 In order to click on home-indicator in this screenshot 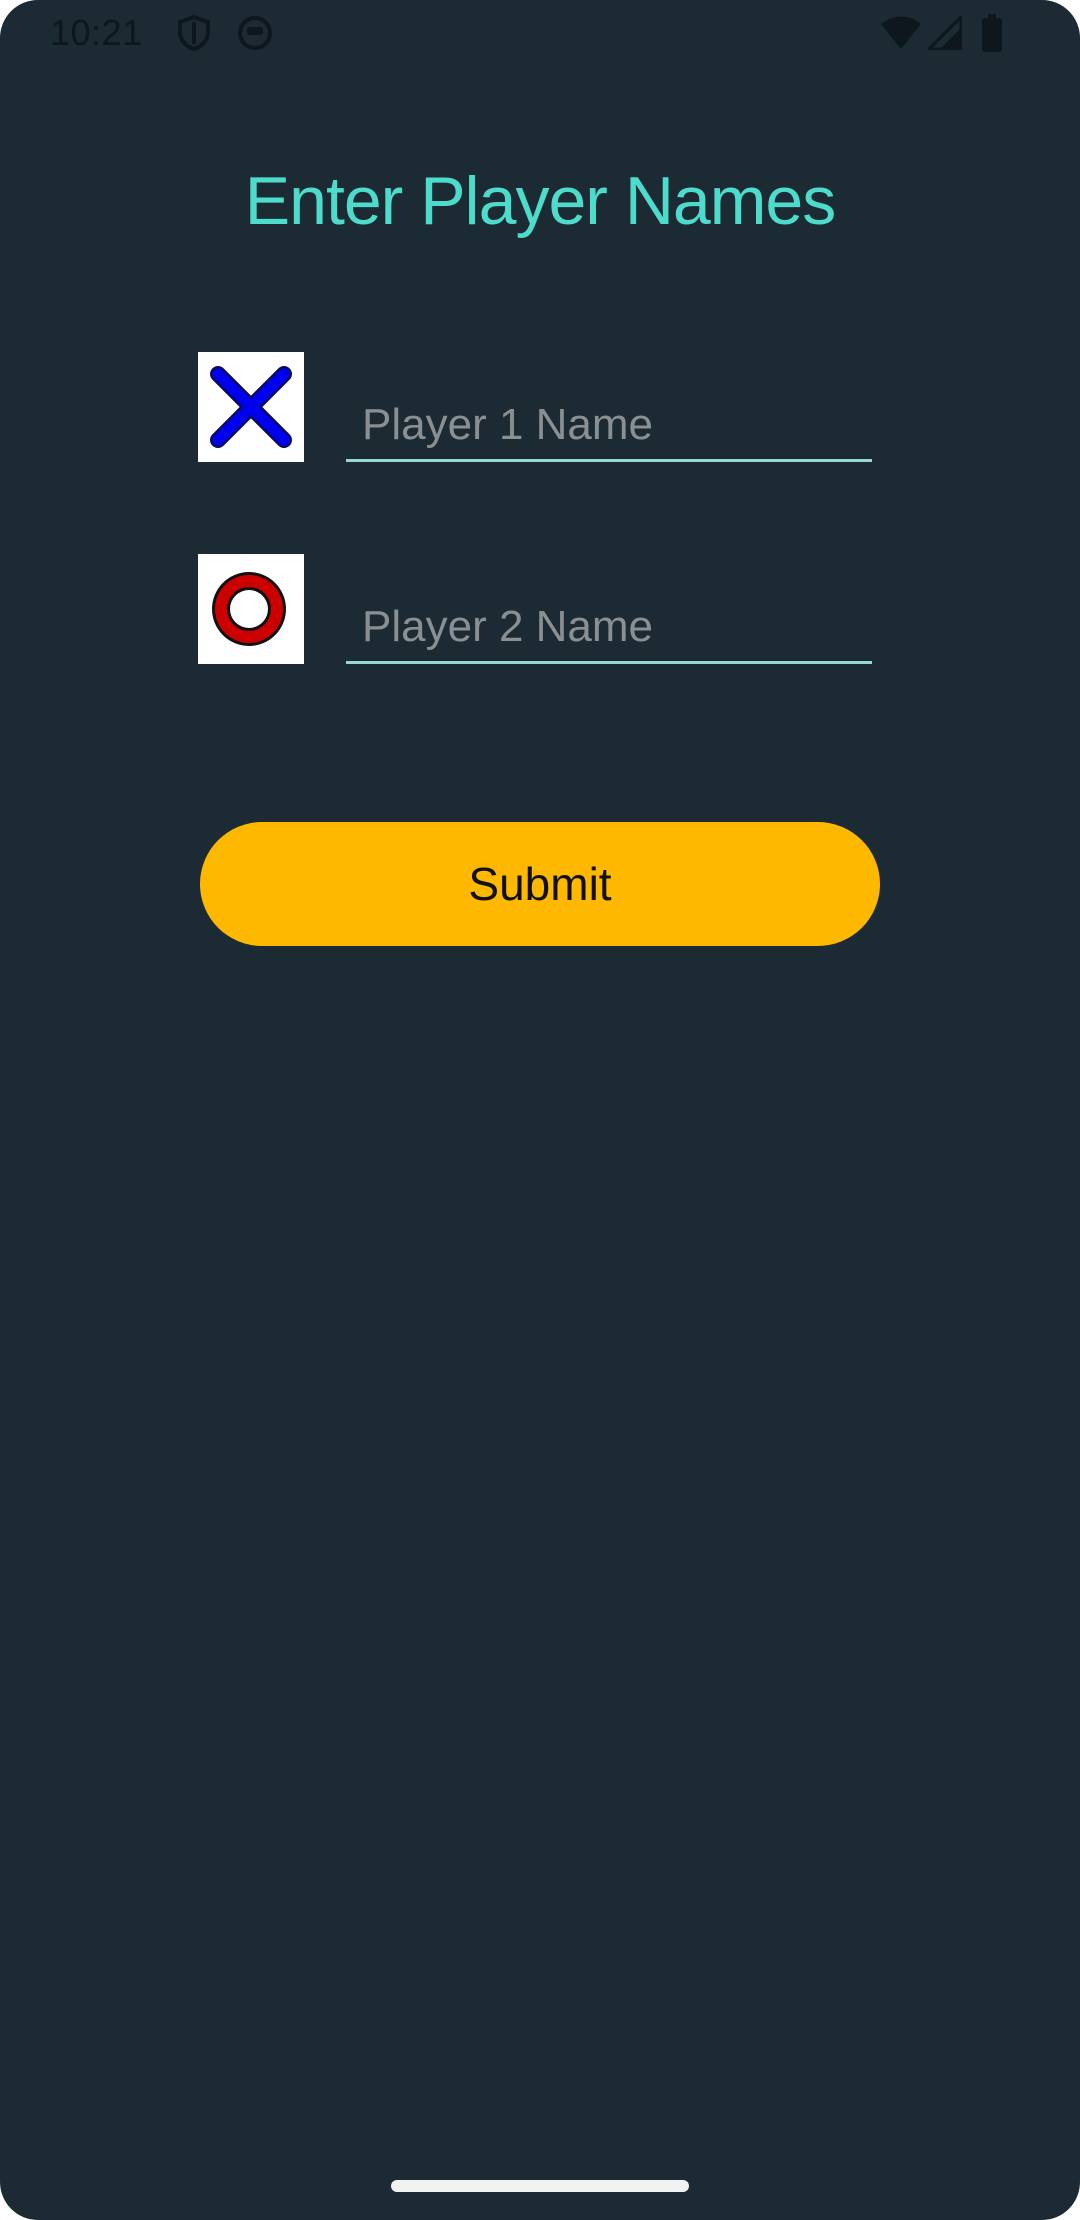, I will do `click(540, 2186)`.